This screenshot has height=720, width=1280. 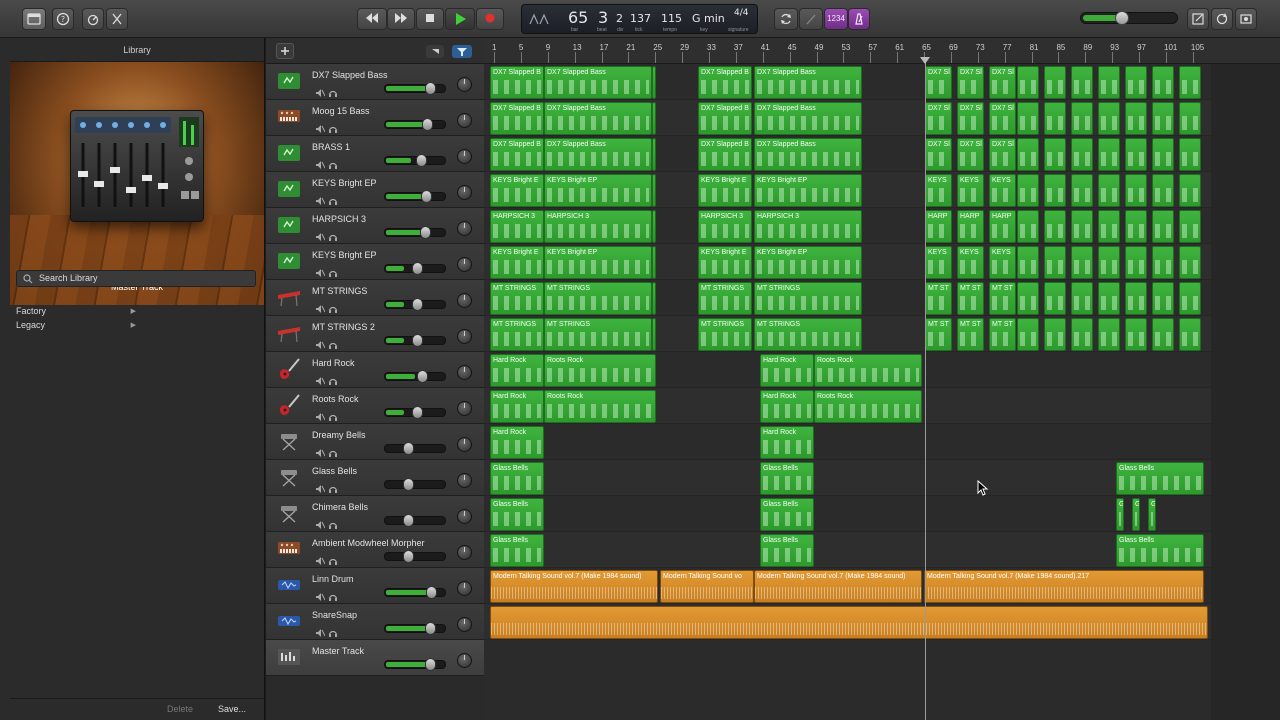 I want to click on tuner-button, so click(x=811, y=19).